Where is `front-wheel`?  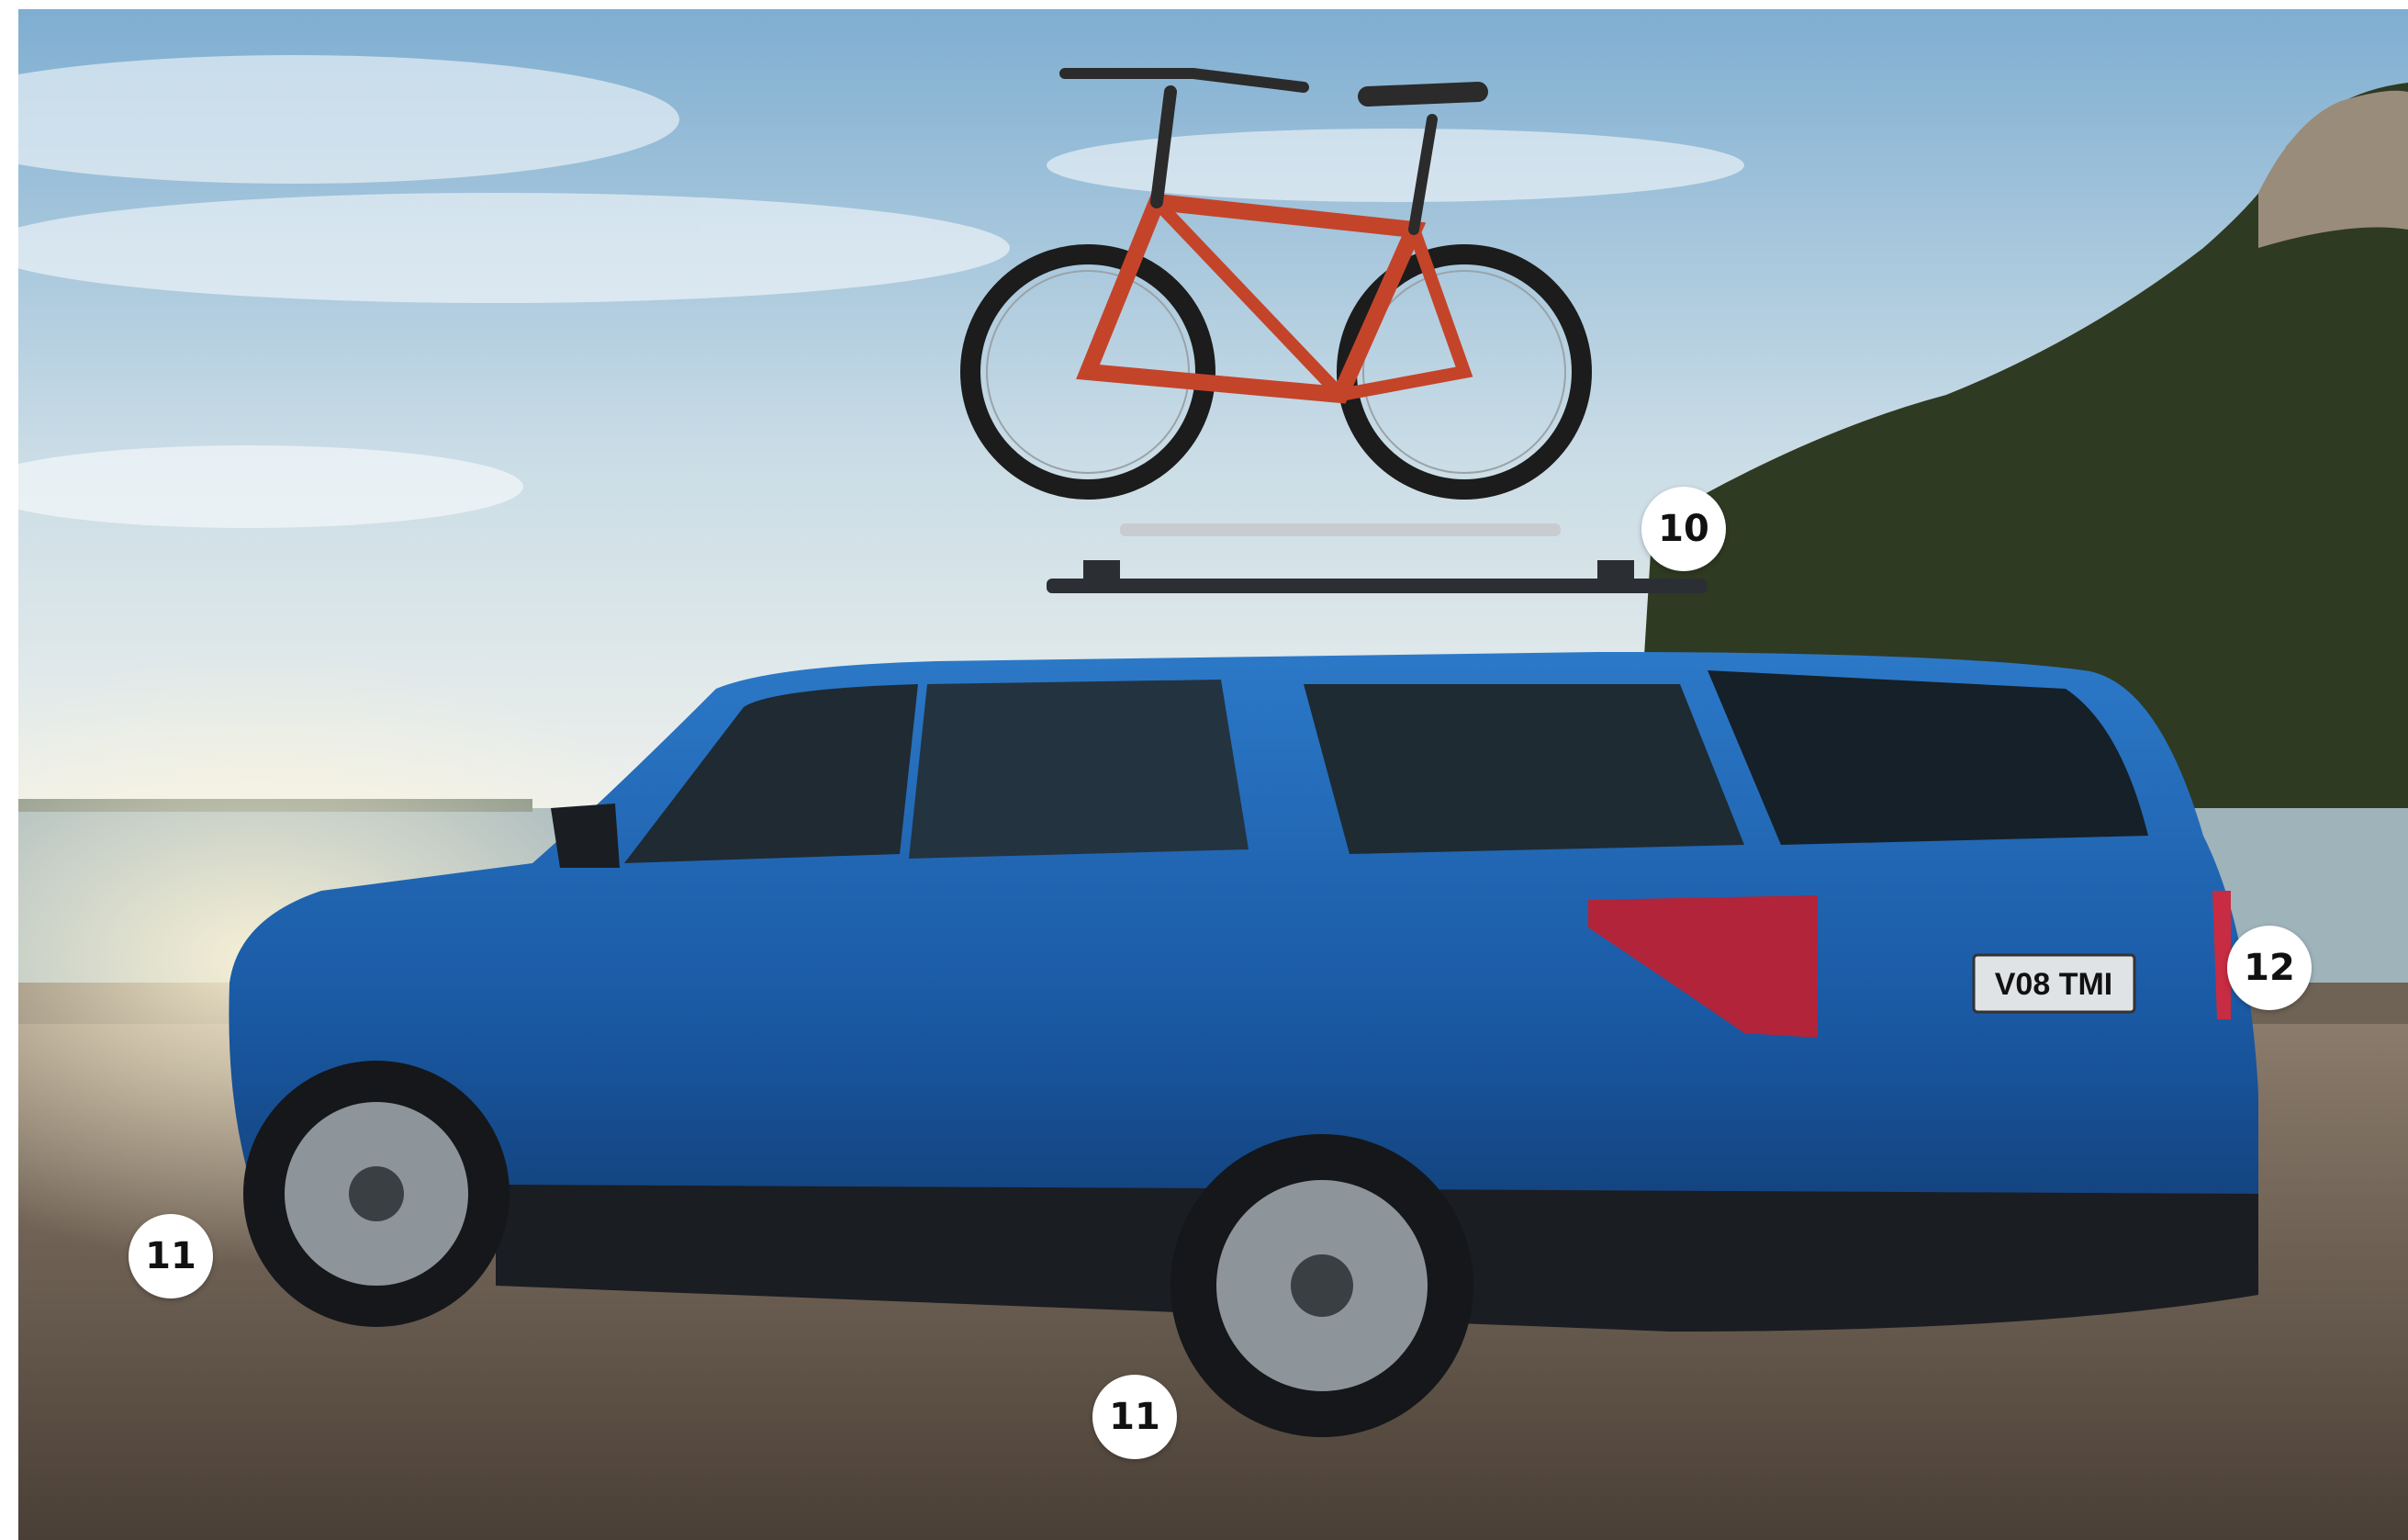
front-wheel is located at coordinates (376, 1194).